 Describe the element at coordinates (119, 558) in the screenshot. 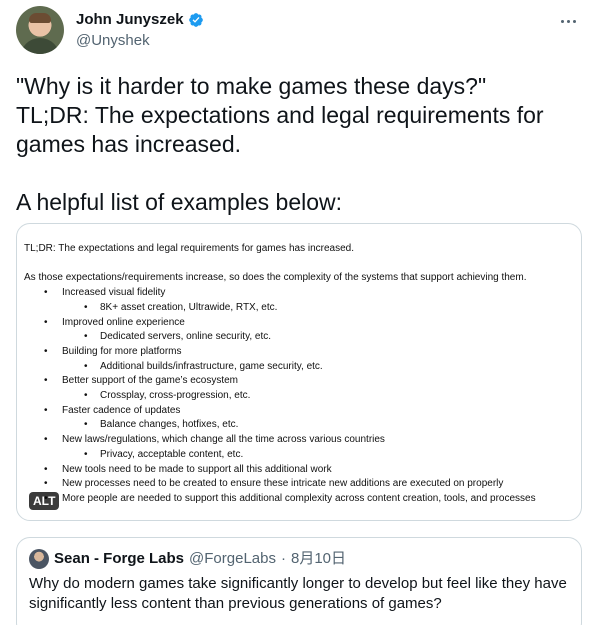

I see `quoted-author-name: Sean - Forge Labs` at that location.